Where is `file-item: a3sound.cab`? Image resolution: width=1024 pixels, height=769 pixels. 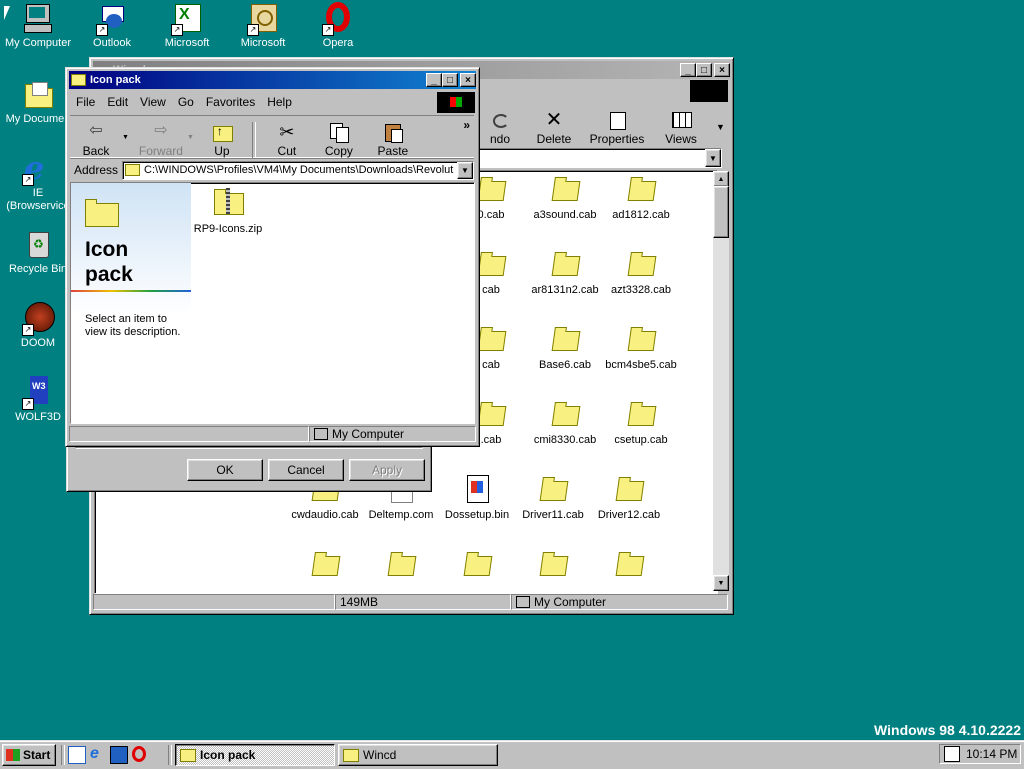 file-item: a3sound.cab is located at coordinates (565, 197).